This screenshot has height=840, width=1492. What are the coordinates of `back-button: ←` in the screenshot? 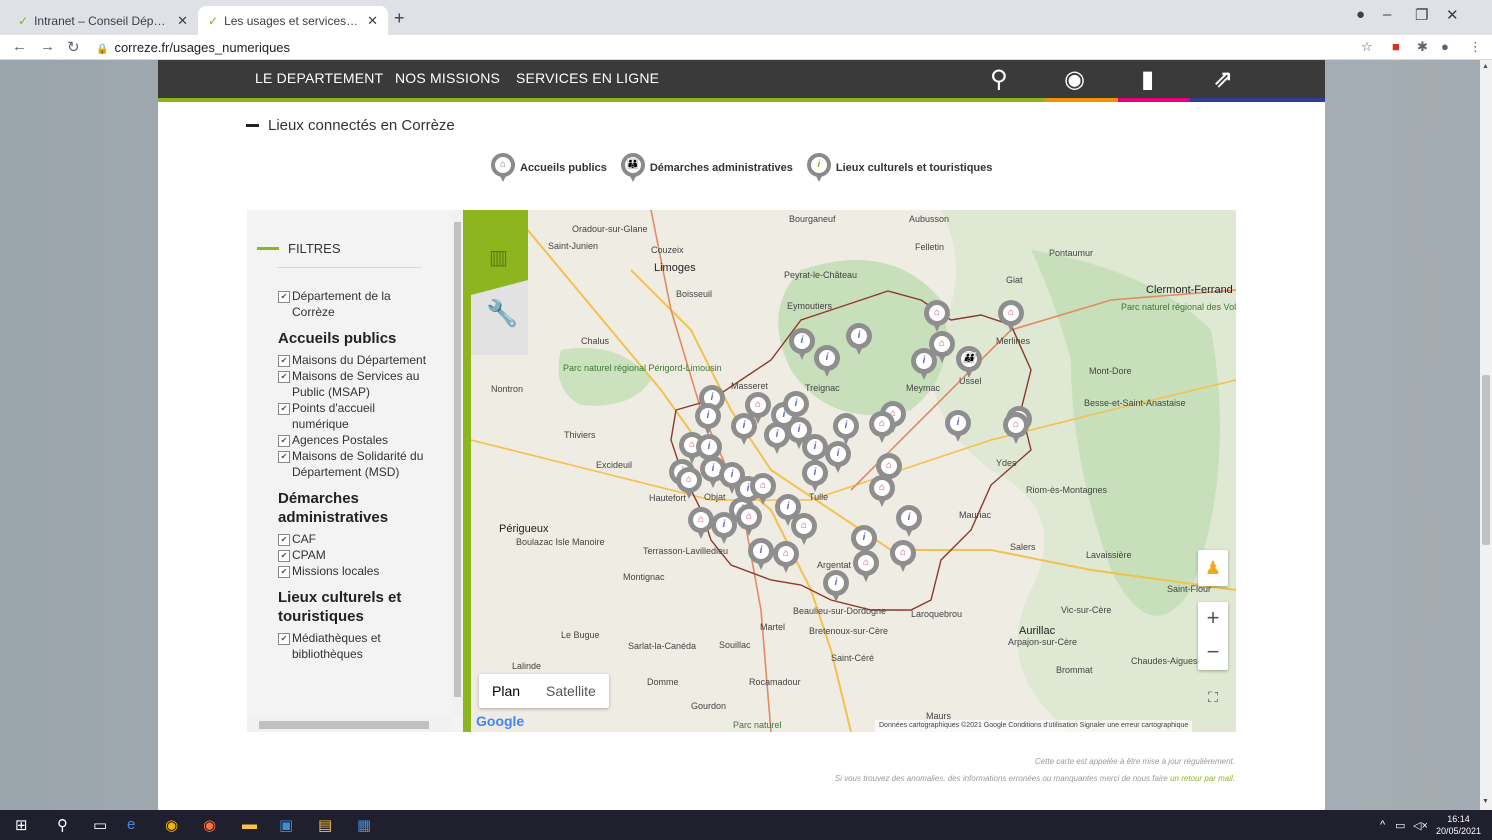 It's located at (19, 46).